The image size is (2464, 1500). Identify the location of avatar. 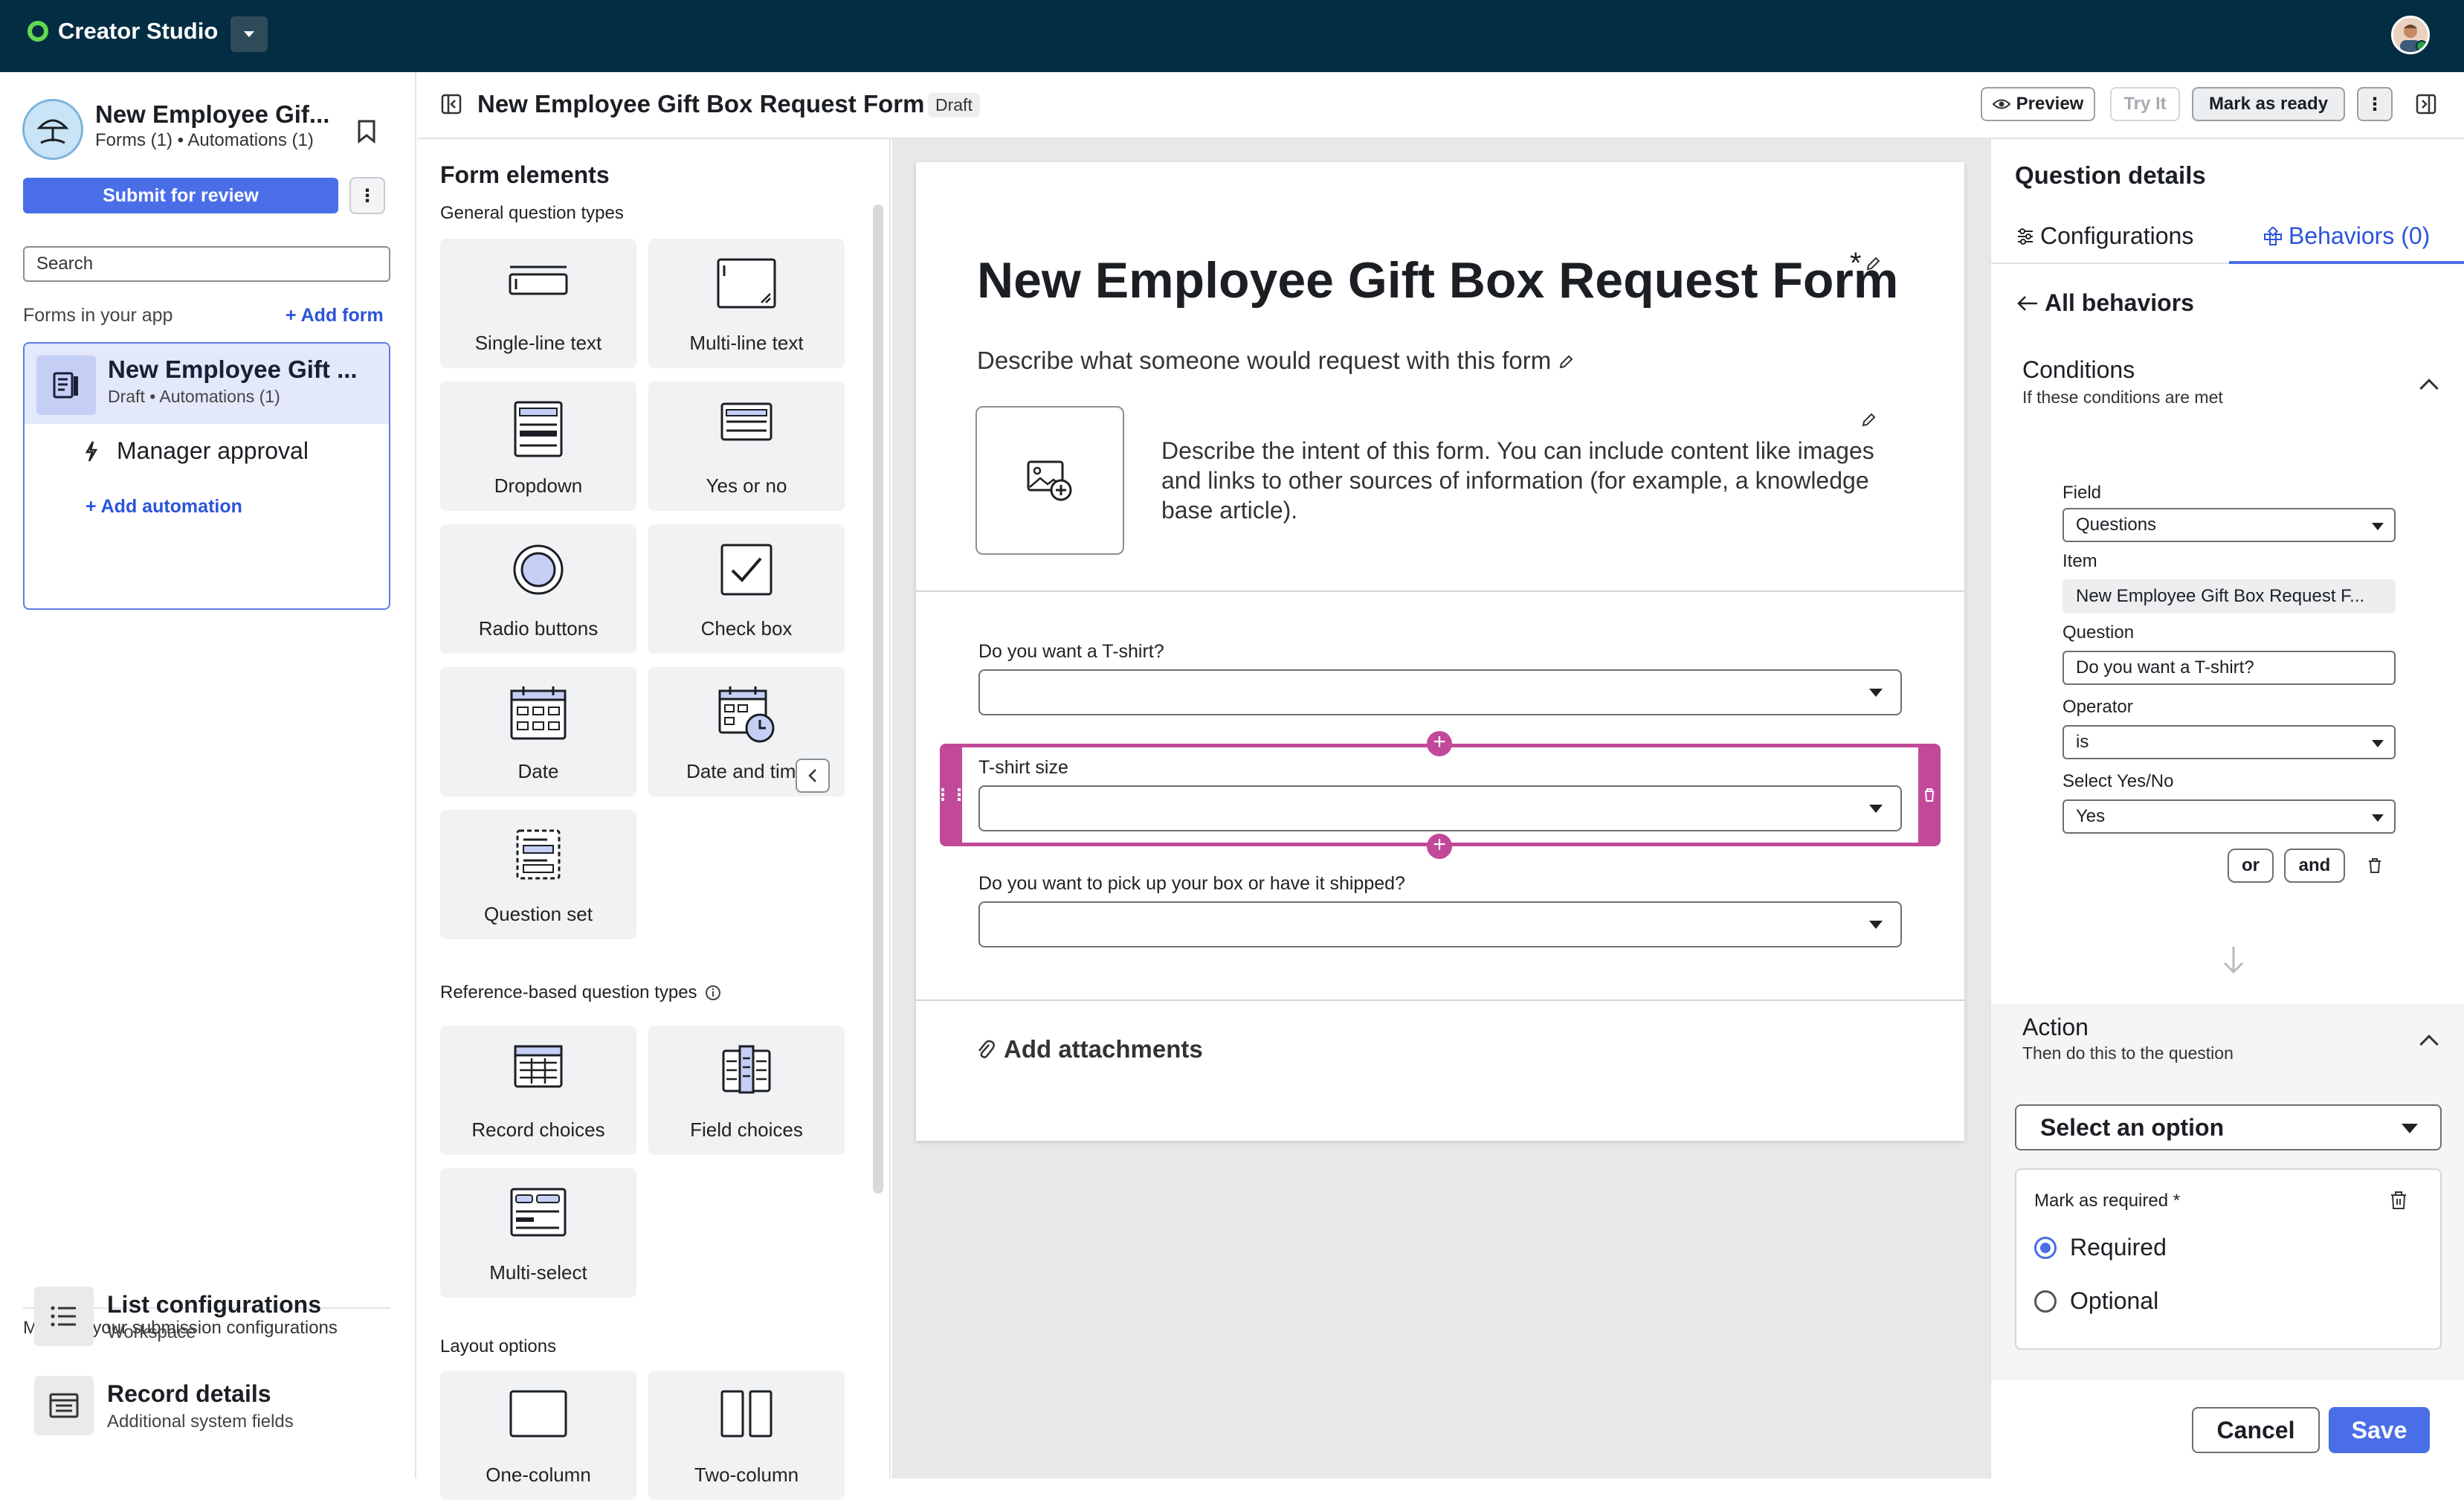
(2410, 35).